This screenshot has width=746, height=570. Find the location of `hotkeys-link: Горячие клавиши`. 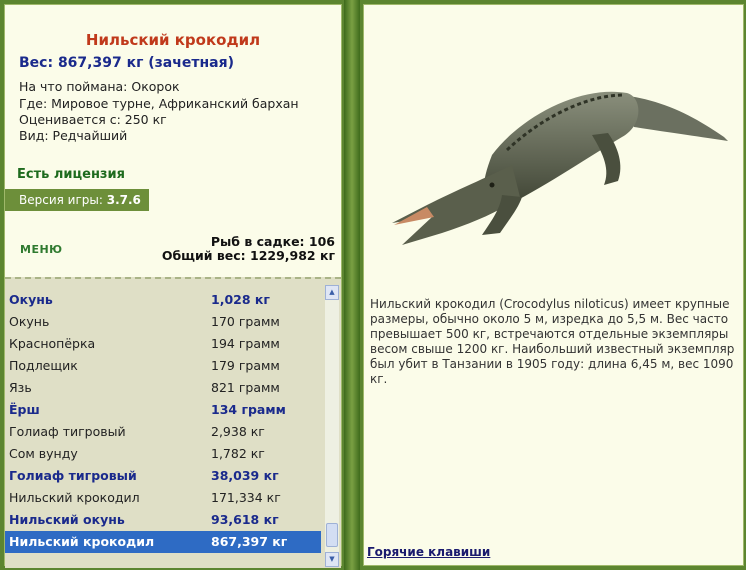

hotkeys-link: Горячие клавиши is located at coordinates (428, 552).